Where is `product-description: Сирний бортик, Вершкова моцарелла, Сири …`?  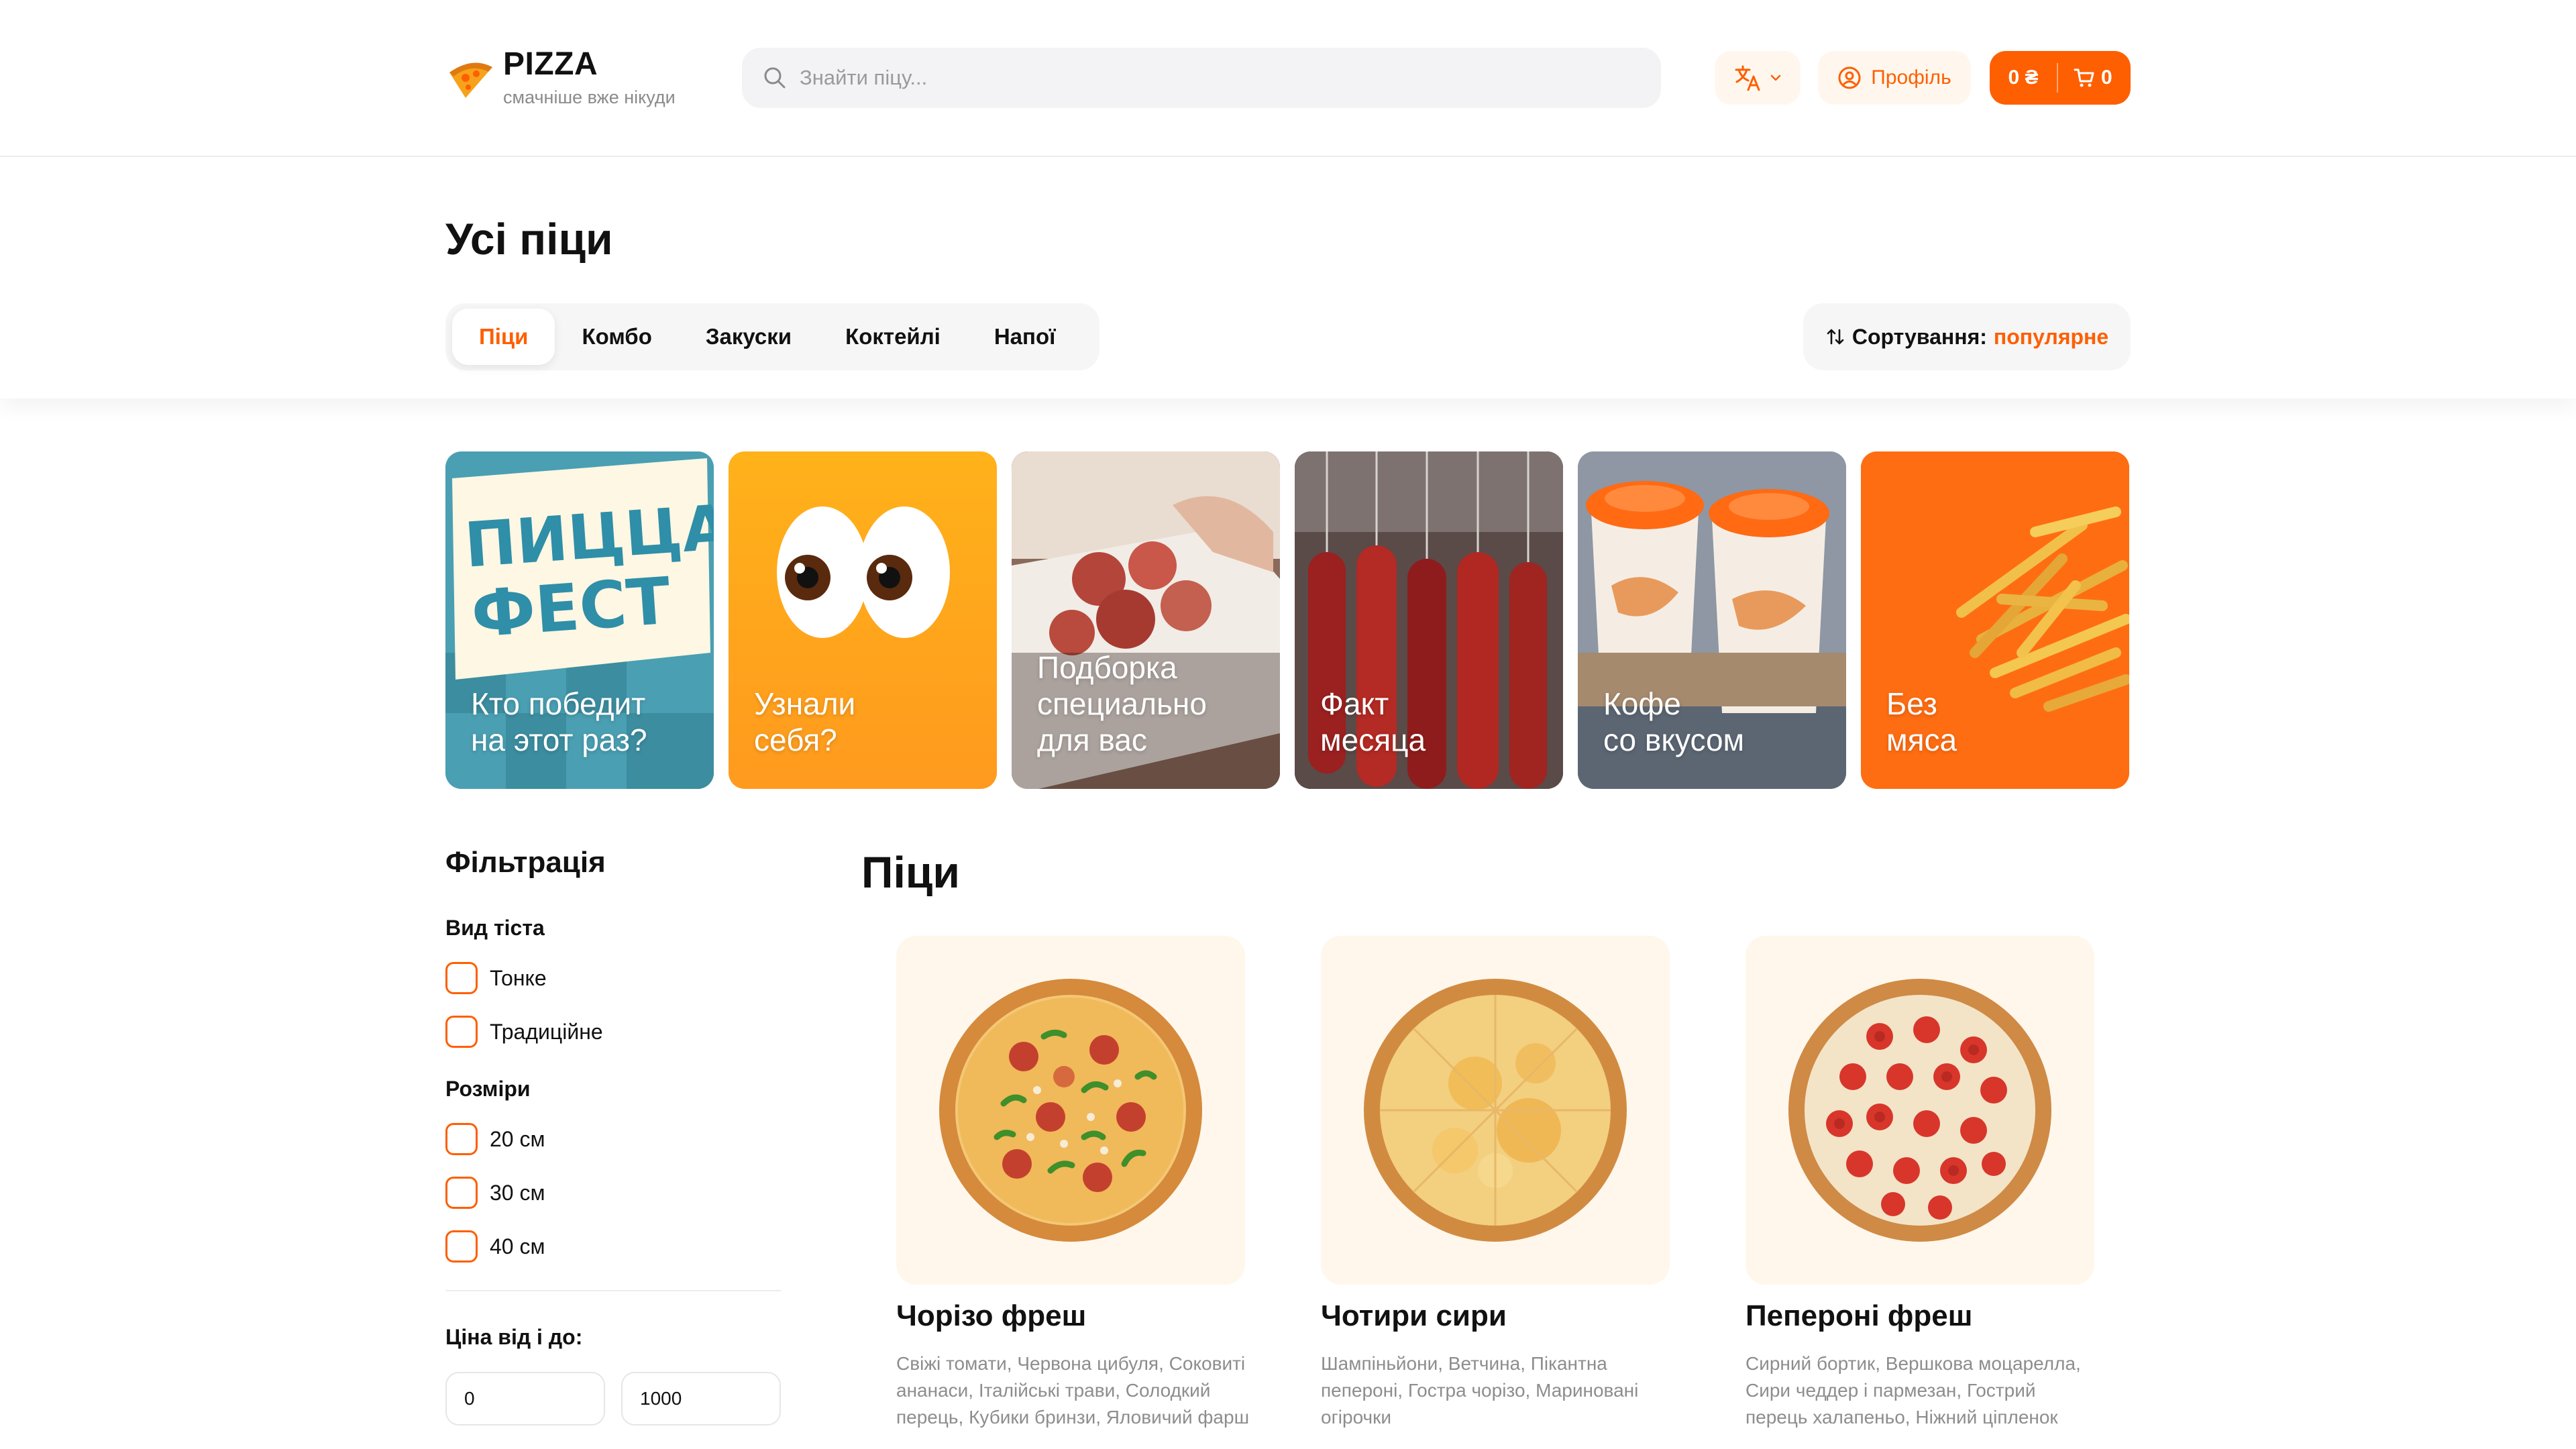 product-description: Сирний бортик, Вершкова моцарелла, Сири … is located at coordinates (1913, 1390).